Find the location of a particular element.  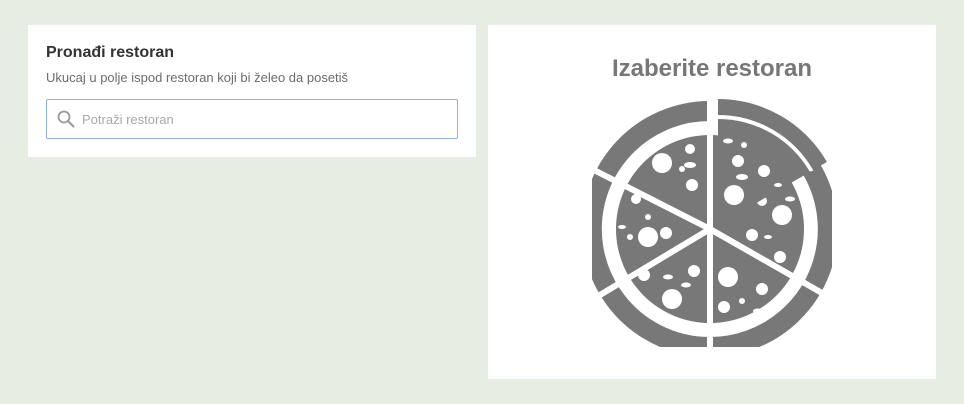

search-icon is located at coordinates (66, 119).